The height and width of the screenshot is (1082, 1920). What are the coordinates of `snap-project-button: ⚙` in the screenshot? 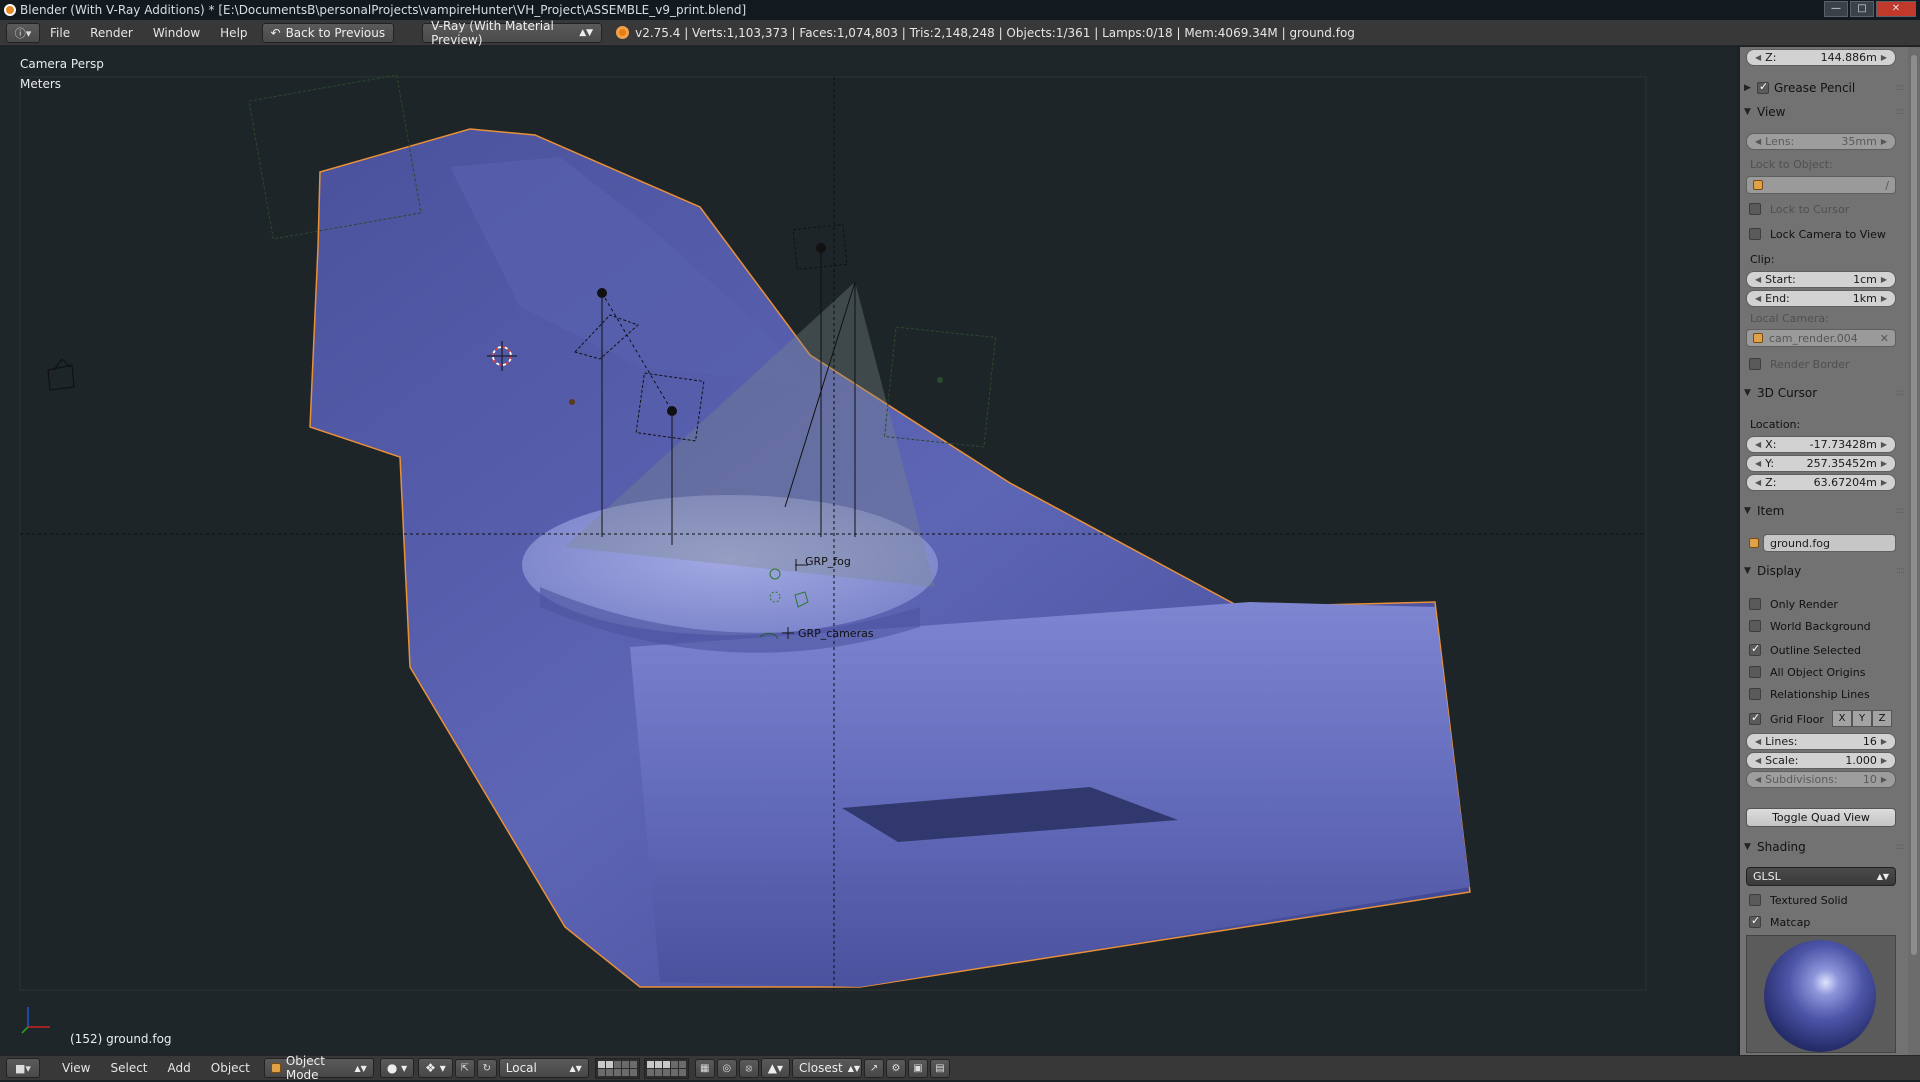 It's located at (896, 1068).